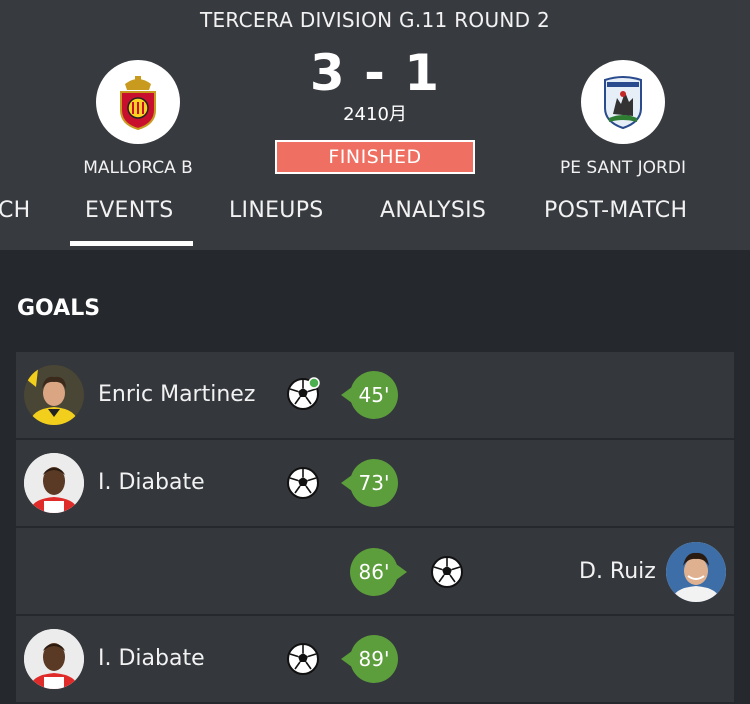 The height and width of the screenshot is (704, 750). I want to click on mallorca-crest-icon, so click(138, 103).